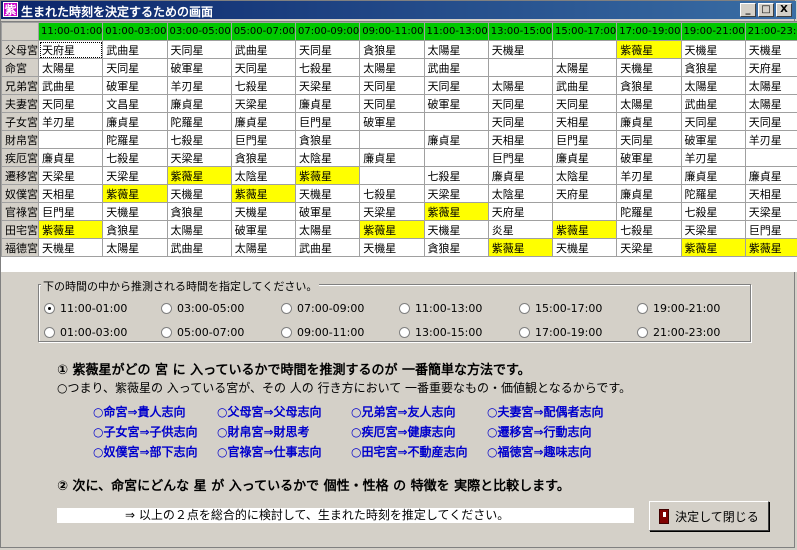  I want to click on column-header: 05:00-07:00, so click(263, 31).